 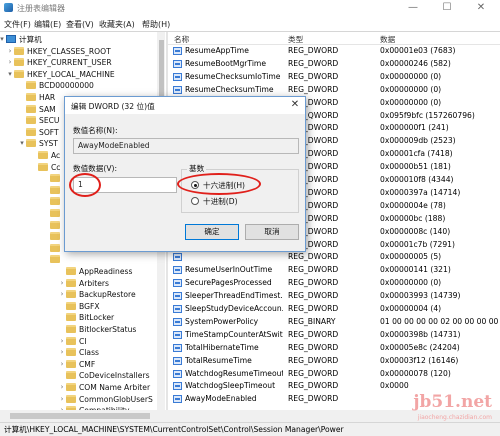 What do you see at coordinates (56, 167) in the screenshot?
I see `tree-item-label: Cc` at bounding box center [56, 167].